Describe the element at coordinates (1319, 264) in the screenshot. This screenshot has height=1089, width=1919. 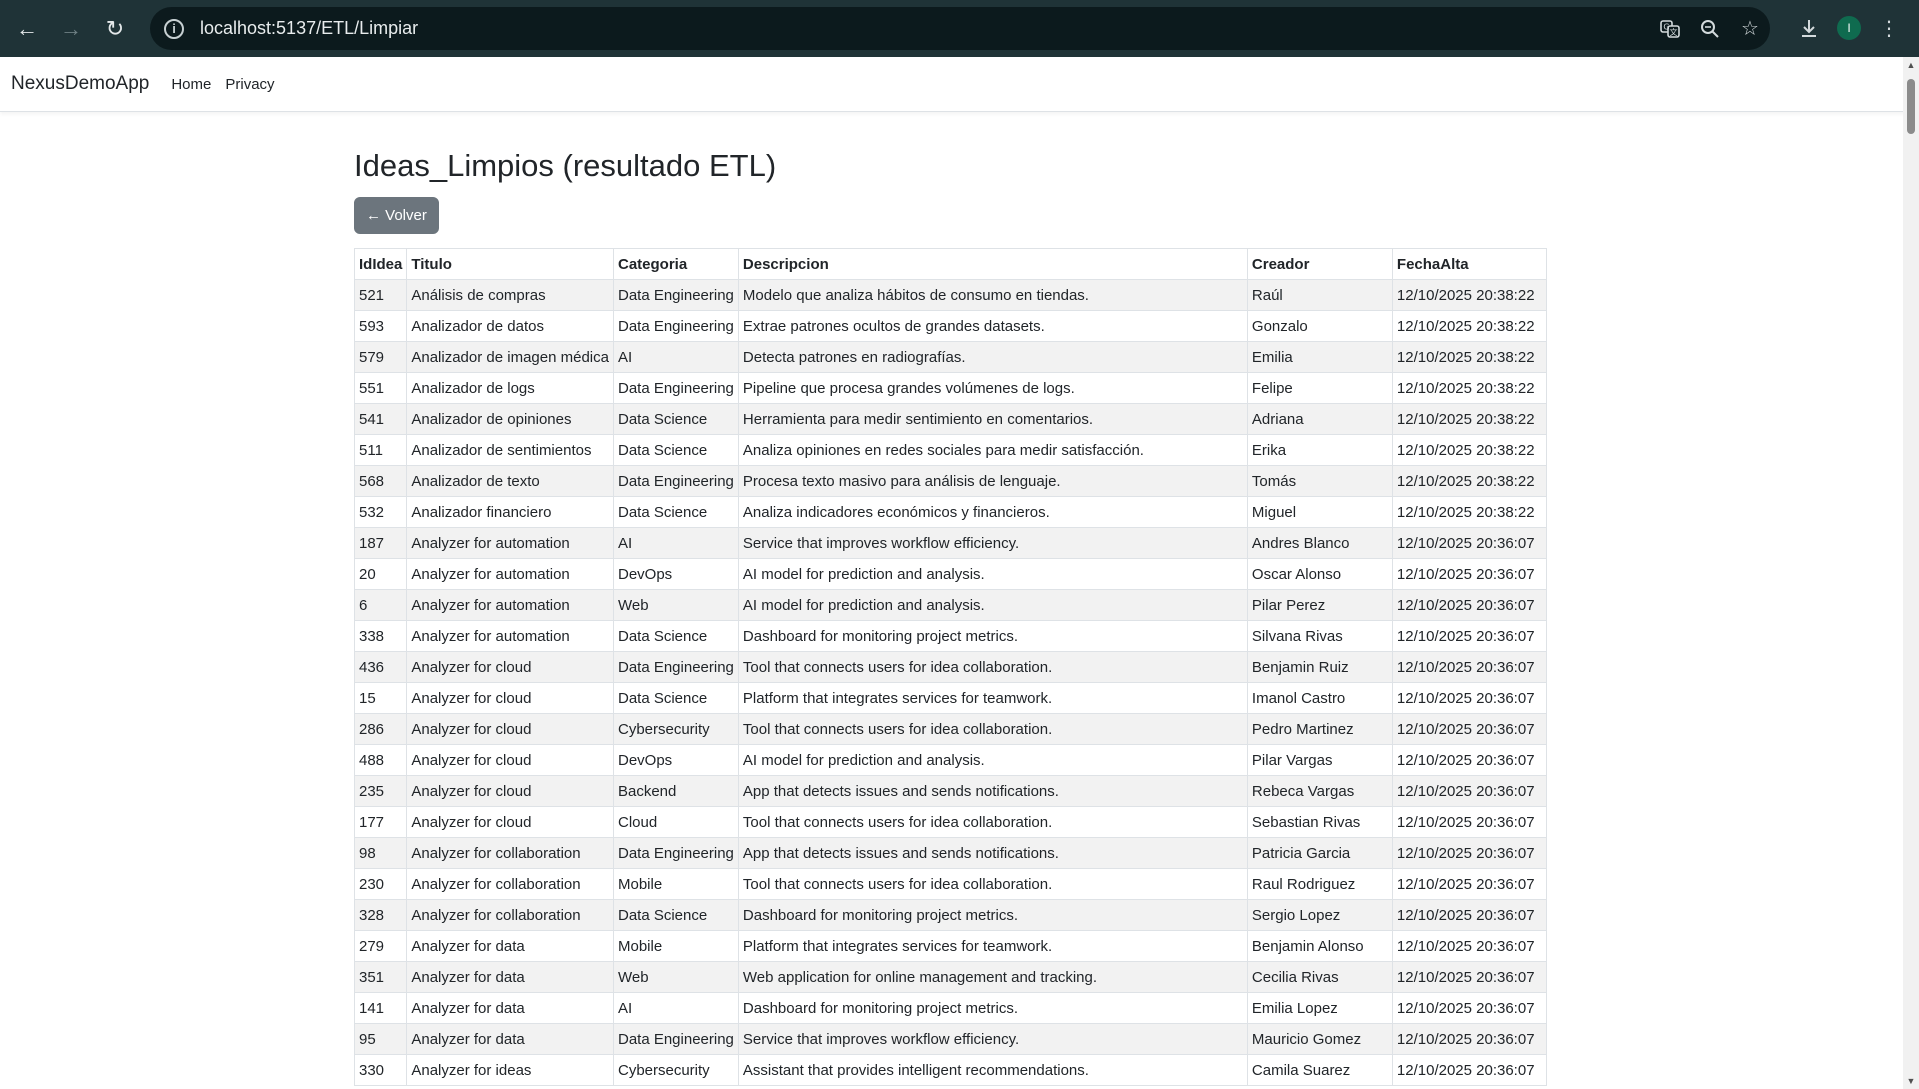
I see `column-header-creador: Creador` at that location.